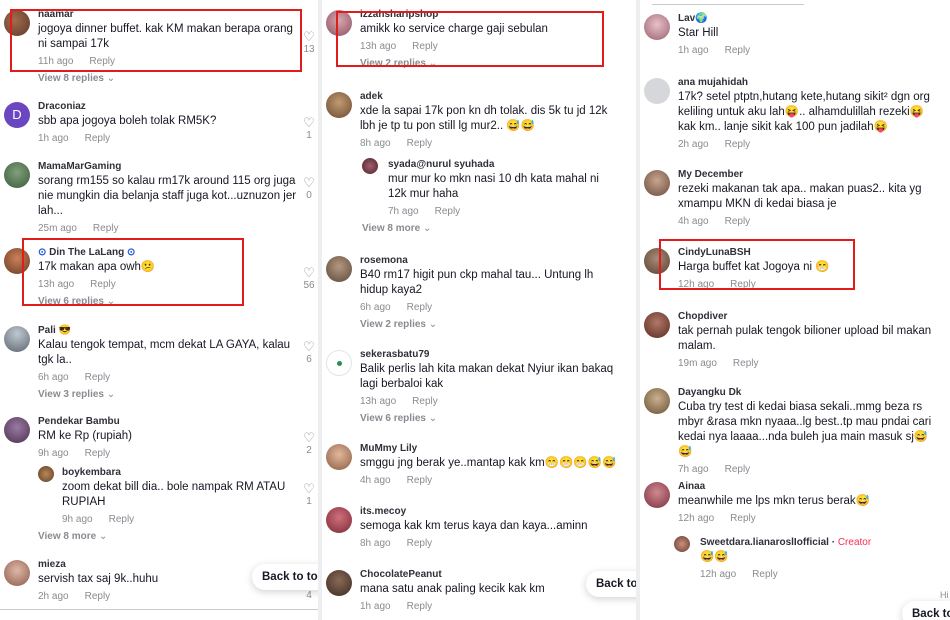  Describe the element at coordinates (805, 316) in the screenshot. I see `comment-author: Chopdiver` at that location.